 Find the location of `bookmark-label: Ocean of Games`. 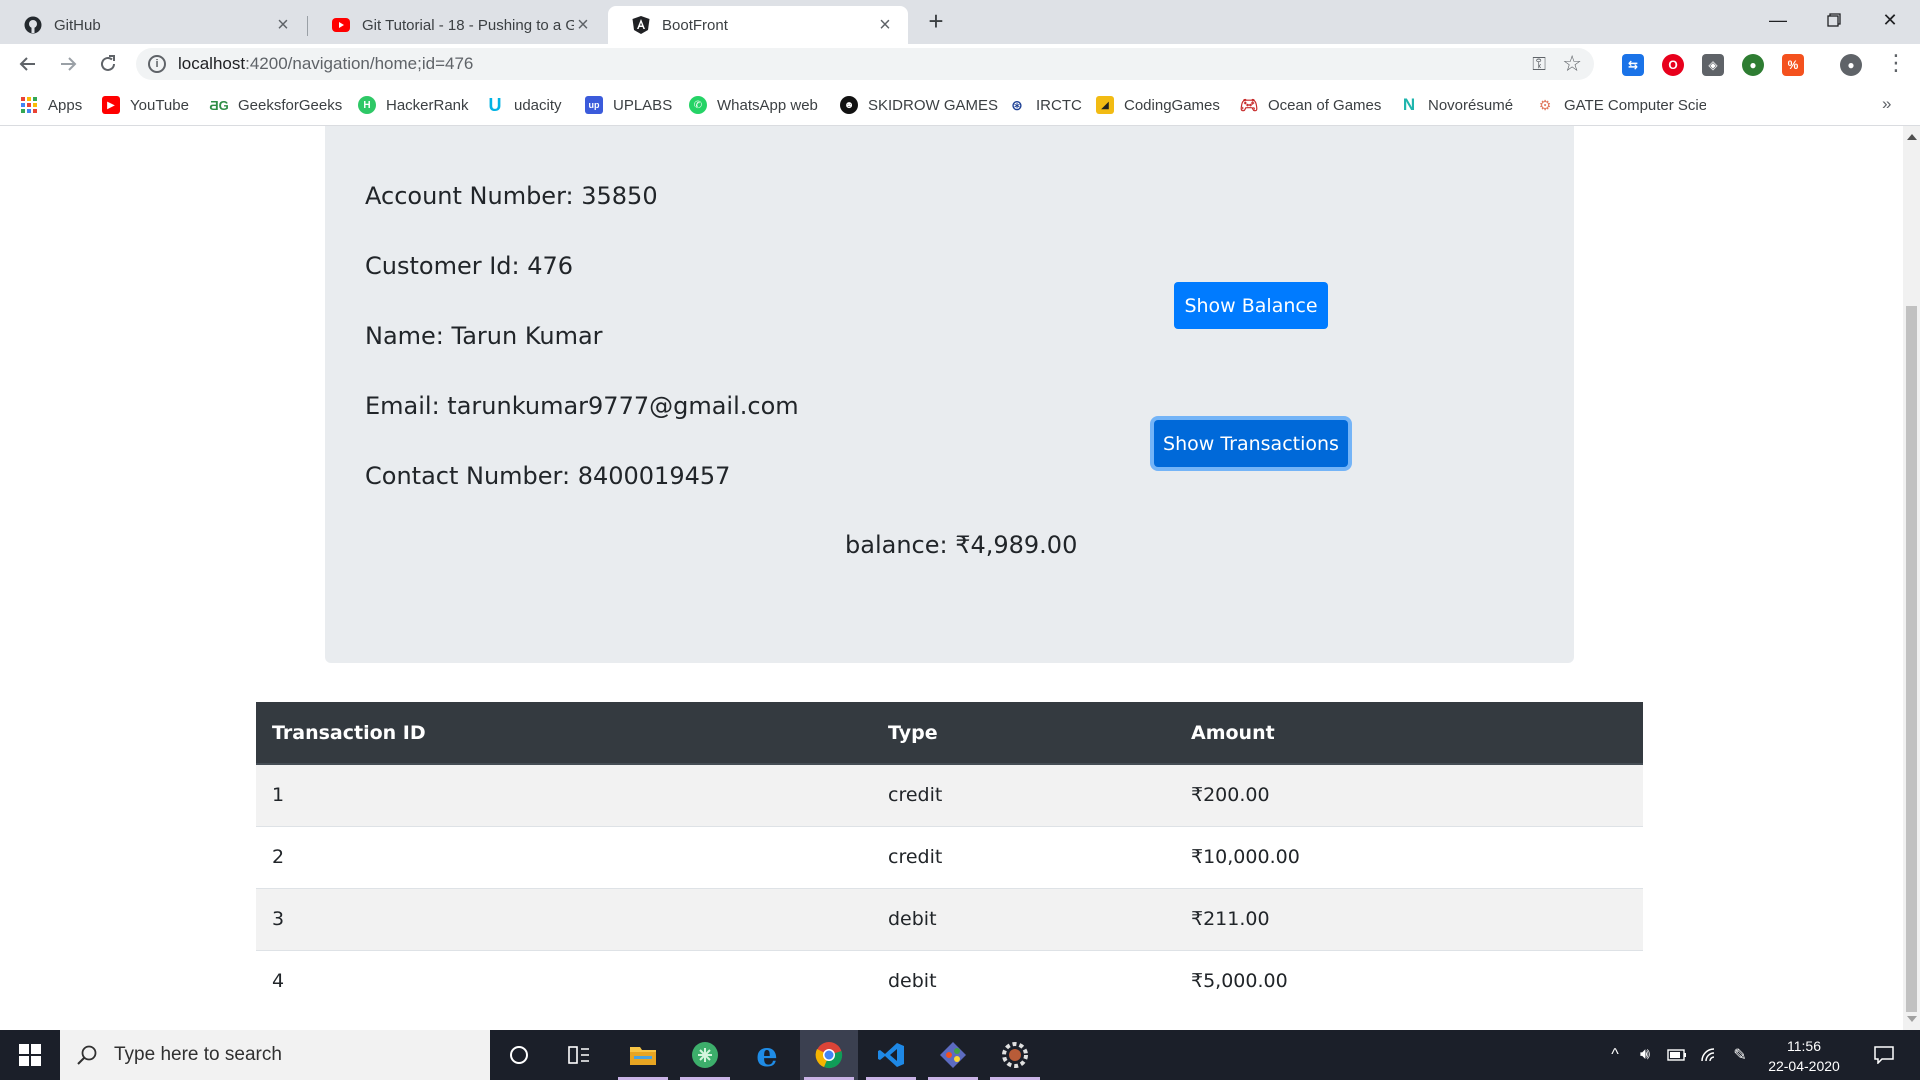

bookmark-label: Ocean of Games is located at coordinates (1325, 105).